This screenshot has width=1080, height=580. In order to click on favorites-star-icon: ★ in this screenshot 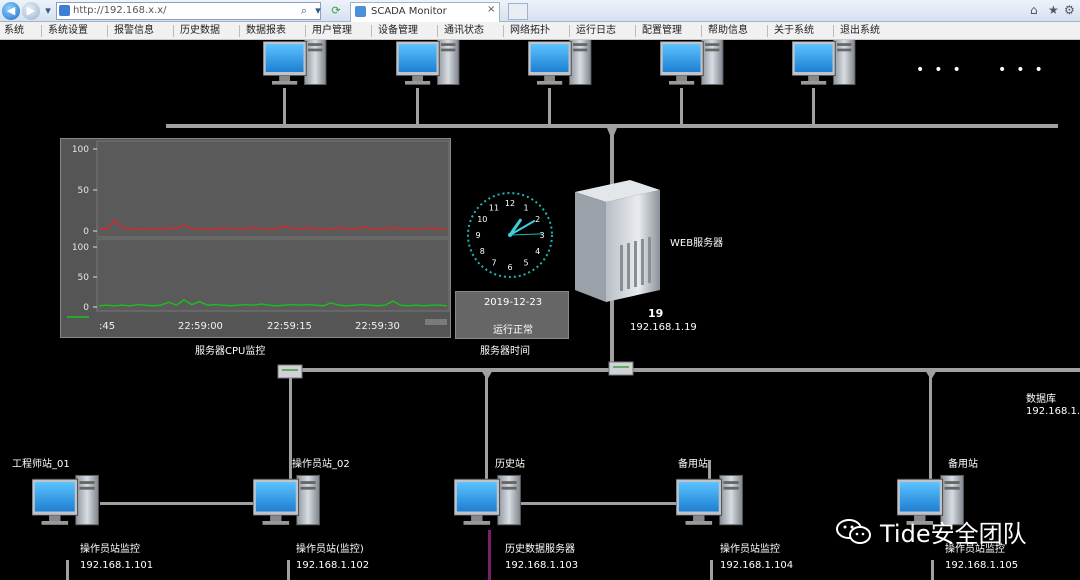, I will do `click(1053, 10)`.